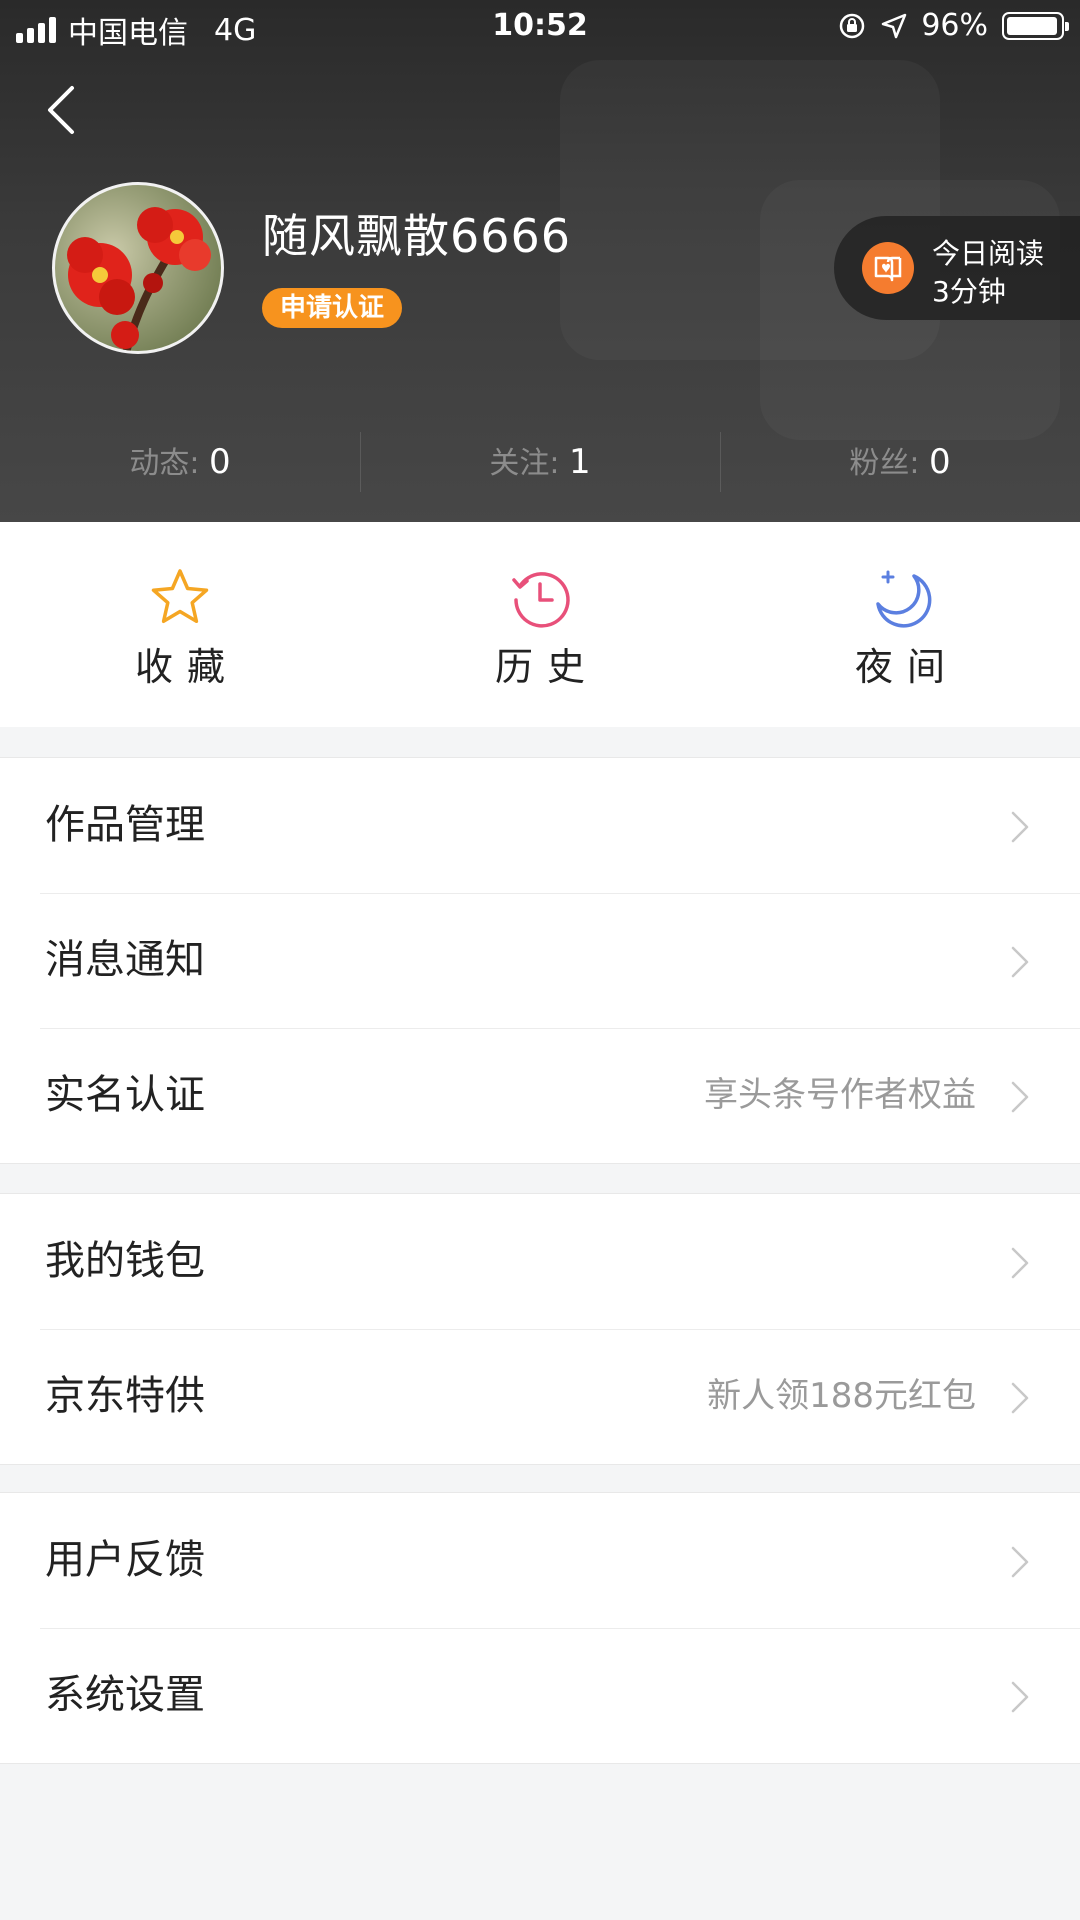  I want to click on reading-duration: 3分钟, so click(969, 291).